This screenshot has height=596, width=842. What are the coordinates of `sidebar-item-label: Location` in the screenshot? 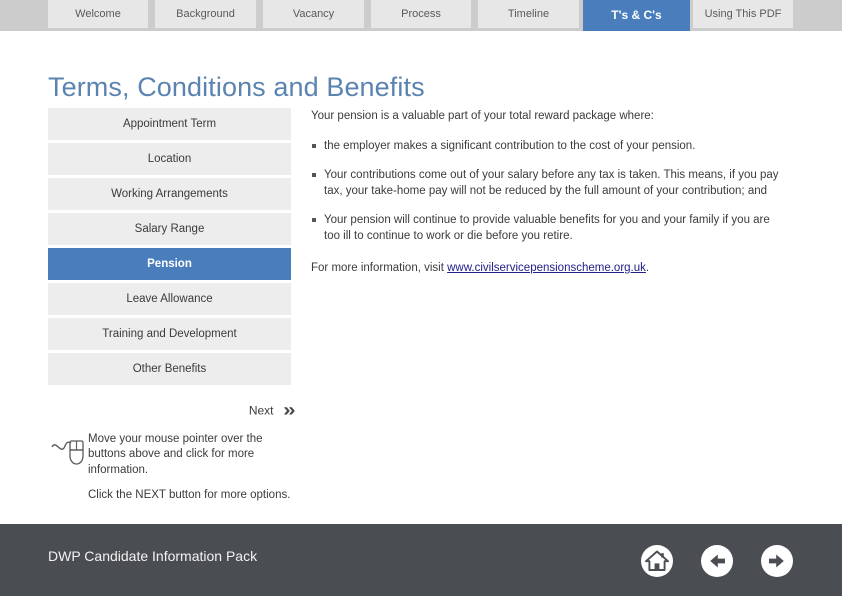 It's located at (169, 159).